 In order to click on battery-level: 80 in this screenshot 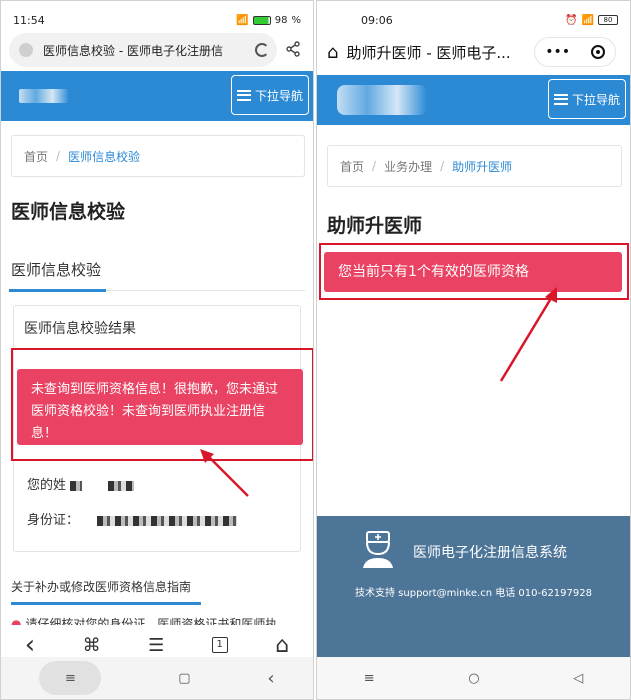, I will do `click(608, 20)`.